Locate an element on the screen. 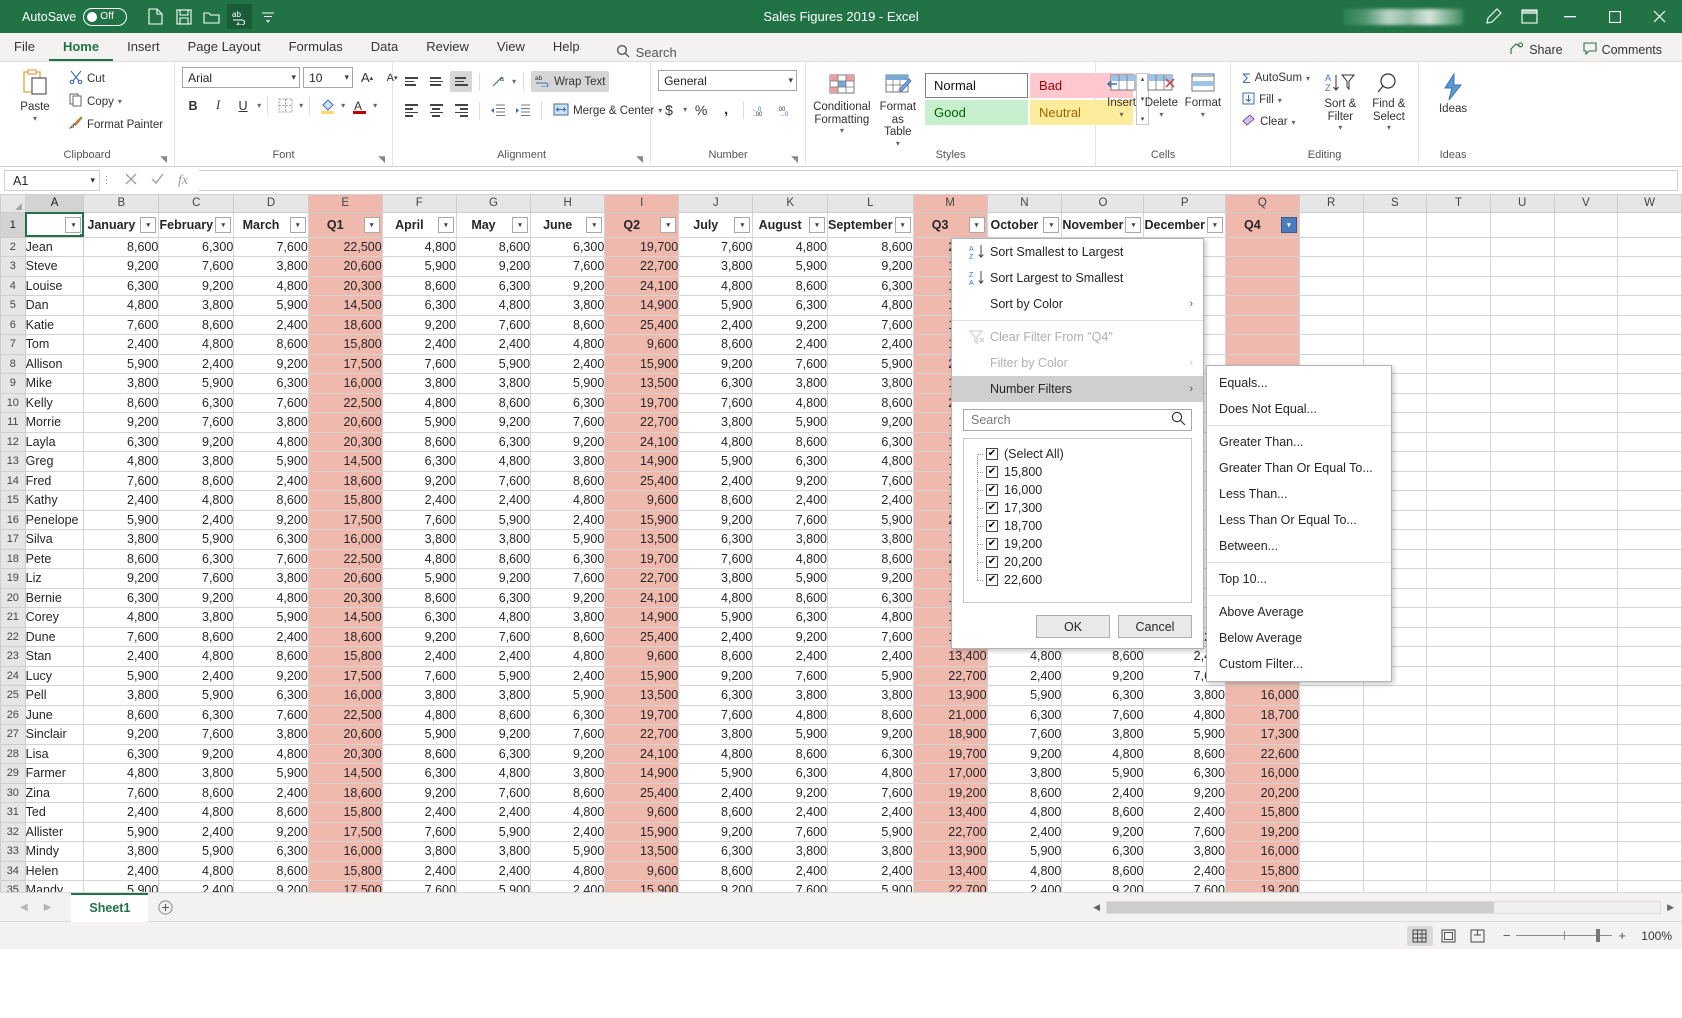 This screenshot has height=1018, width=1682. cell-N33: 5,900 is located at coordinates (1025, 851).